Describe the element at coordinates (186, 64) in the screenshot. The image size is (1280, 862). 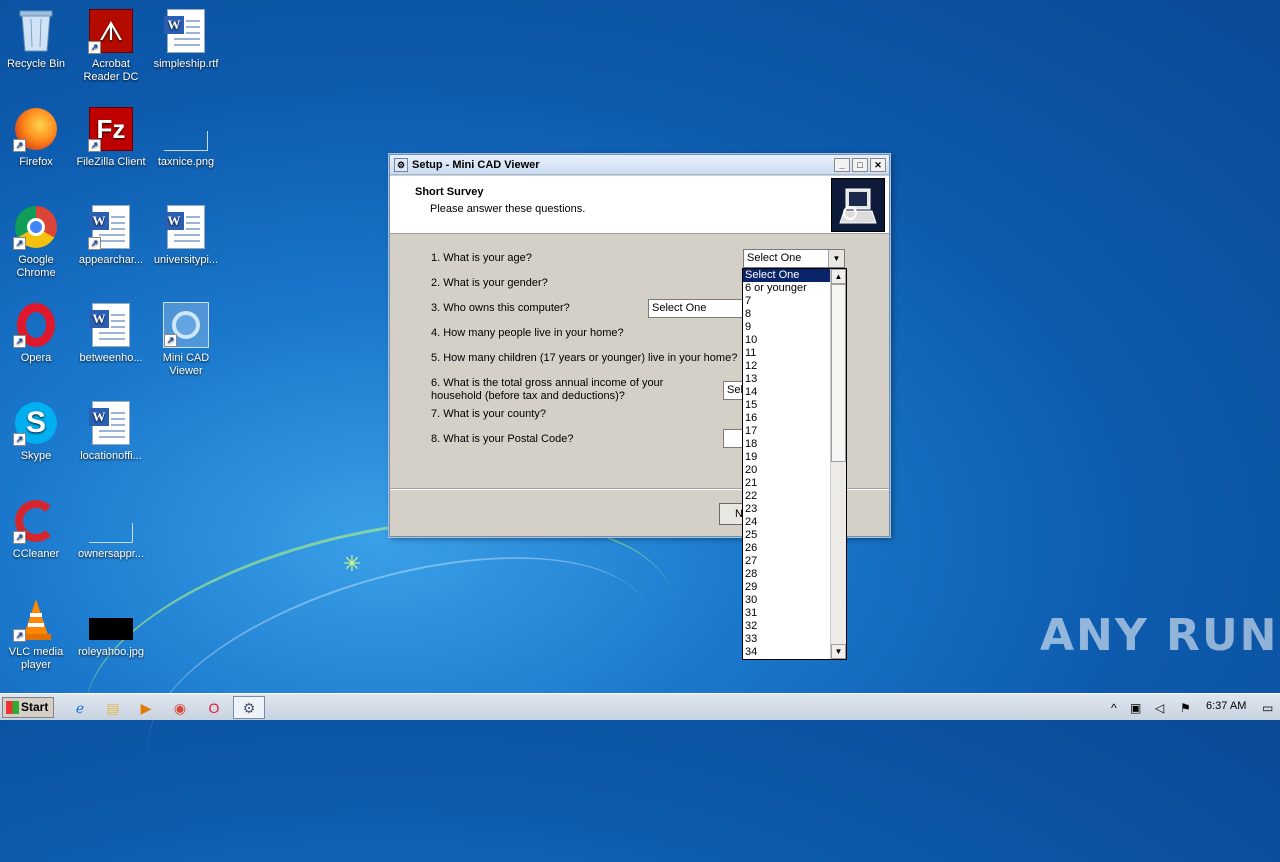
I see `desktop-icon-label: simpleship.rtf` at that location.